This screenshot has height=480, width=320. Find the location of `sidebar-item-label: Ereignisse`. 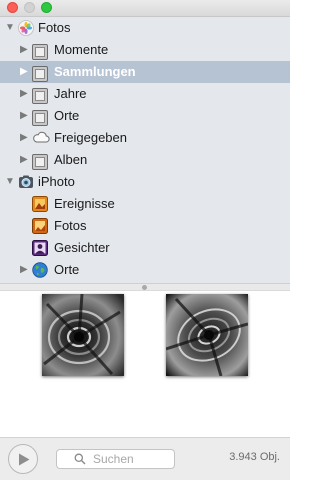

sidebar-item-label: Ereignisse is located at coordinates (84, 203).